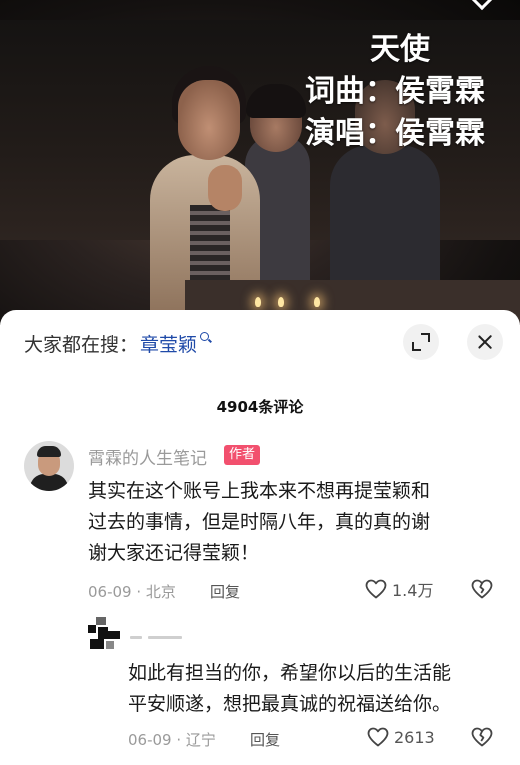 The image size is (520, 765). What do you see at coordinates (290, 704) in the screenshot?
I see `comment-text-line: 平安顺遂，想把最真诚的祝福送给你。` at bounding box center [290, 704].